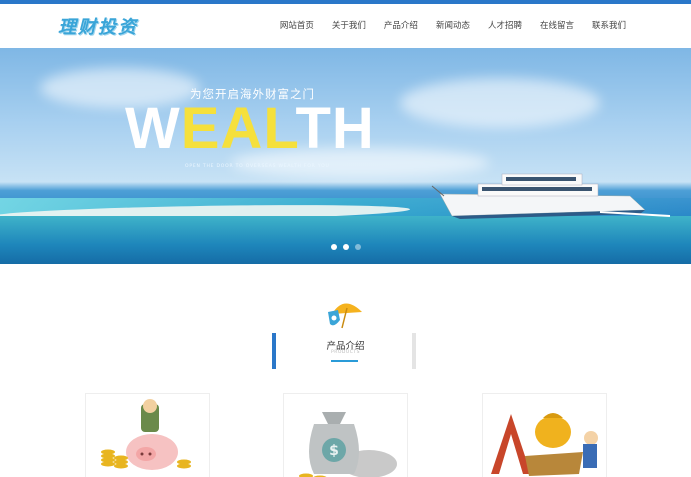 The width and height of the screenshot is (691, 477). I want to click on banner-title-part: T, so click(313, 128).